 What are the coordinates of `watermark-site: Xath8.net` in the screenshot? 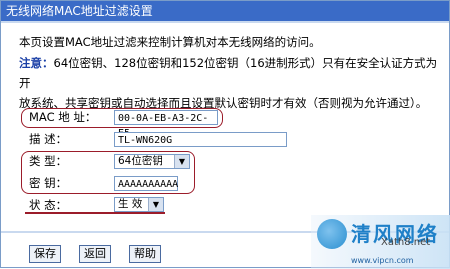 It's located at (406, 242).